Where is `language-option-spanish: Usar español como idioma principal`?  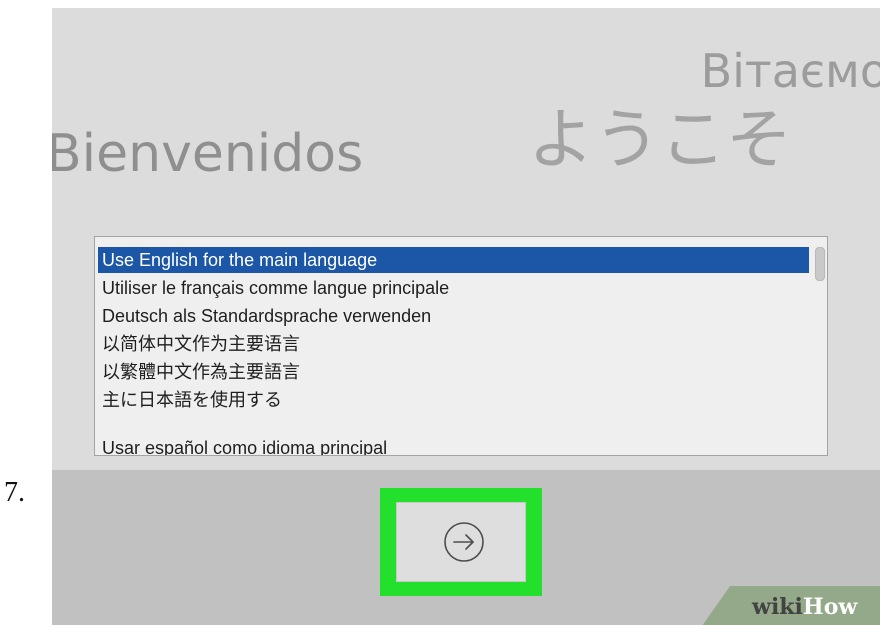 language-option-spanish: Usar español como idioma principal is located at coordinates (242, 445).